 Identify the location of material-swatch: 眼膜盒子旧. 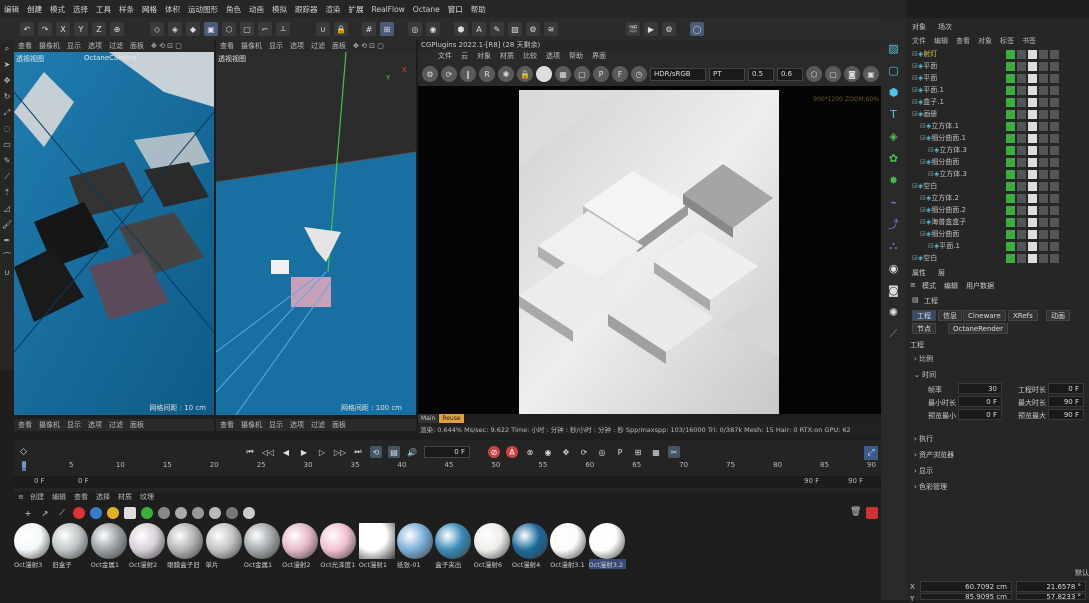
(185, 546).